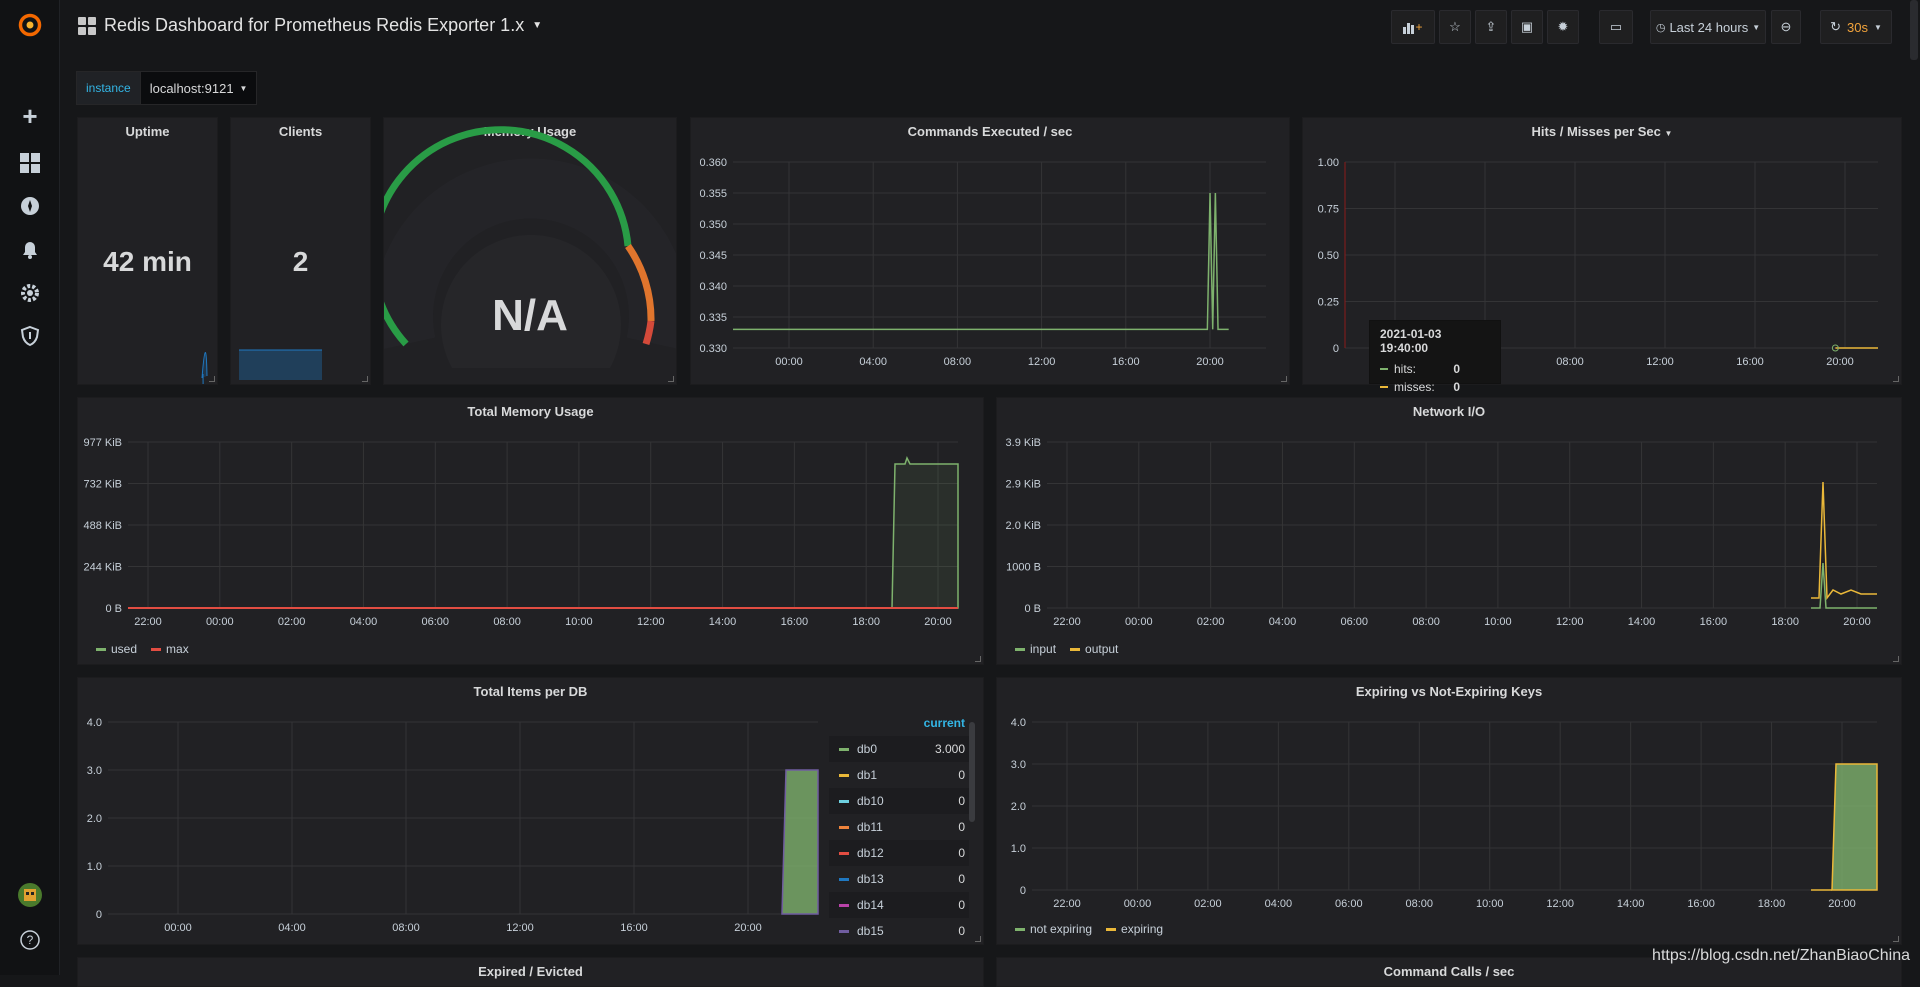  Describe the element at coordinates (94, 819) in the screenshot. I see `y-tick-label: 2.0` at that location.